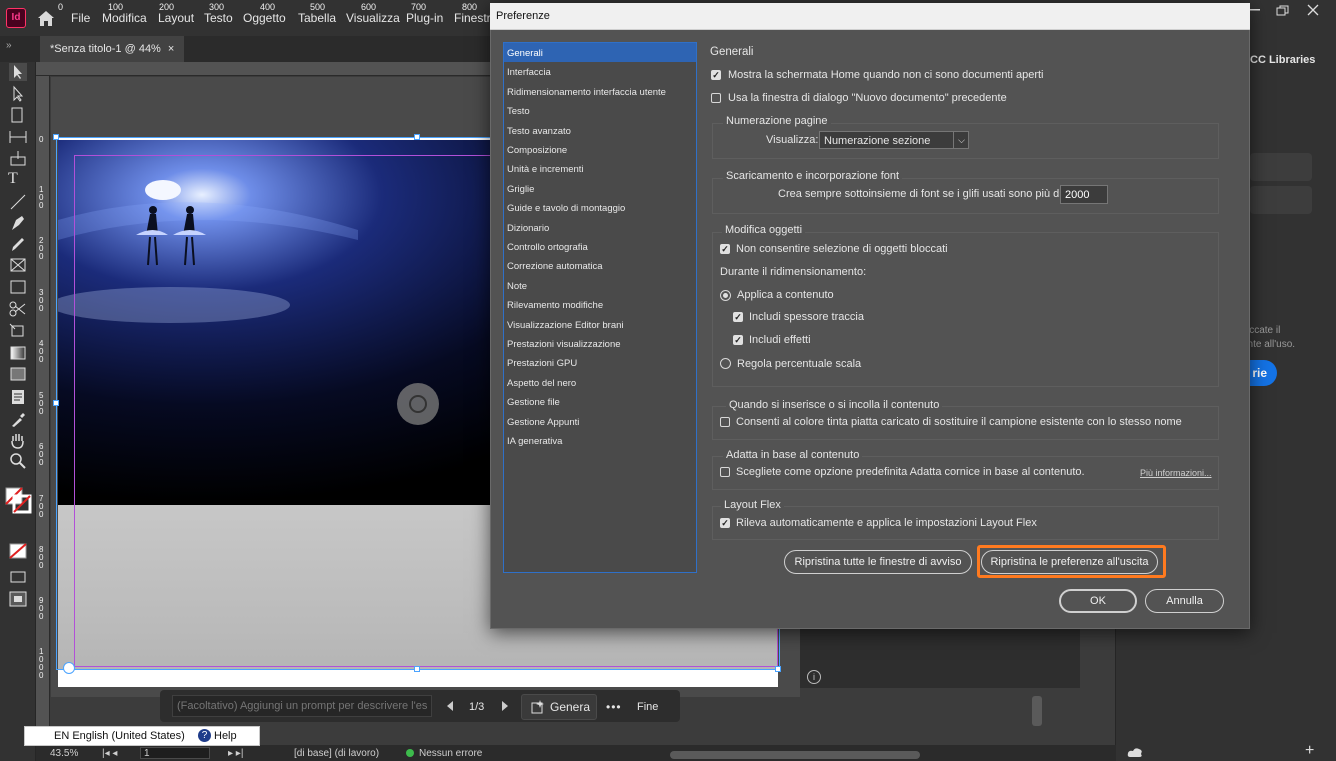 The image size is (1336, 761). I want to click on include-stroke-checkbox: ✓, so click(738, 317).